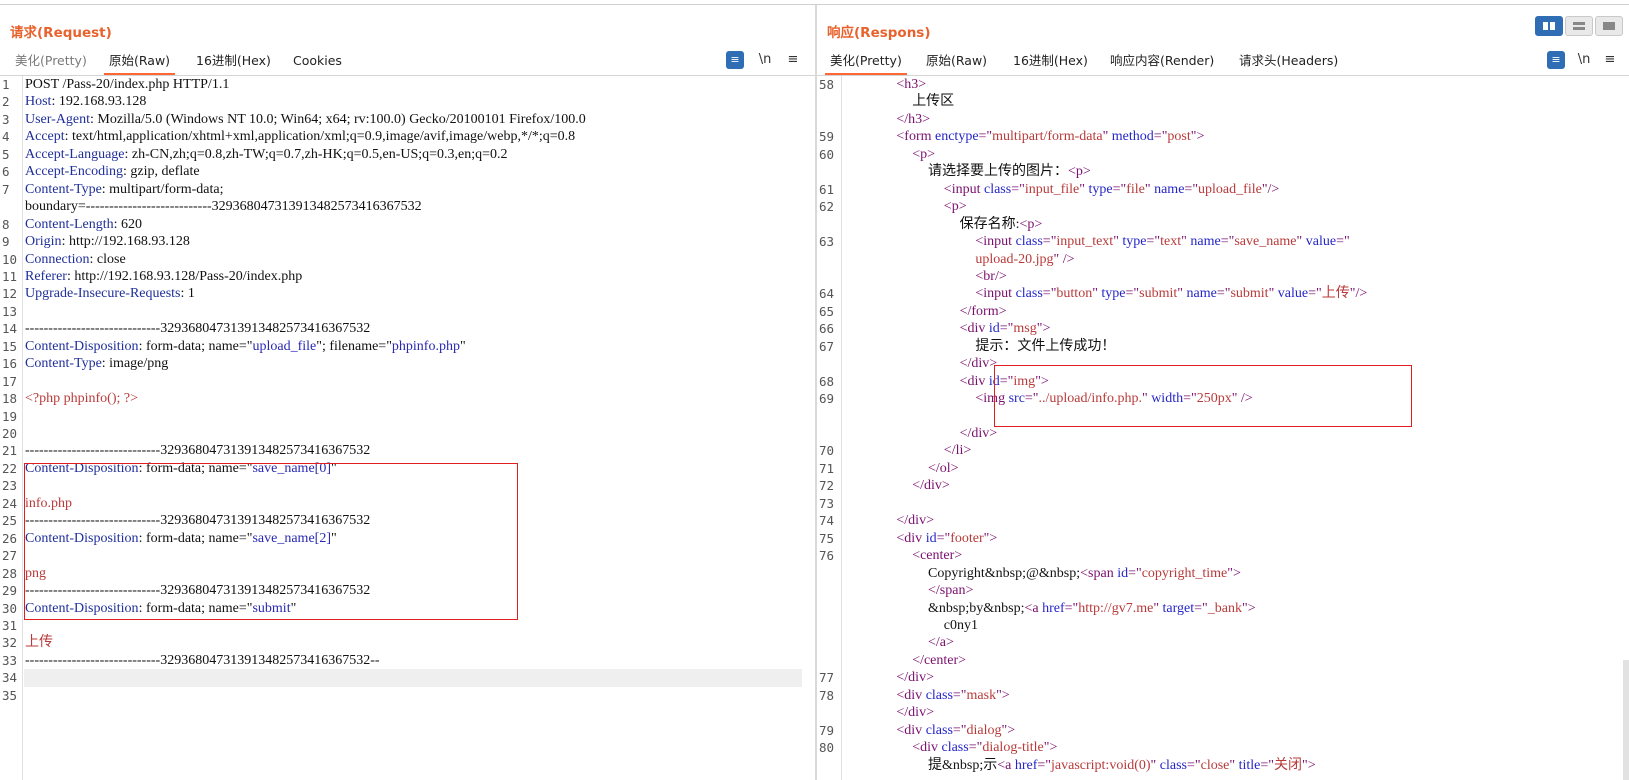  What do you see at coordinates (10, 416) in the screenshot?
I see `line-number: 19` at bounding box center [10, 416].